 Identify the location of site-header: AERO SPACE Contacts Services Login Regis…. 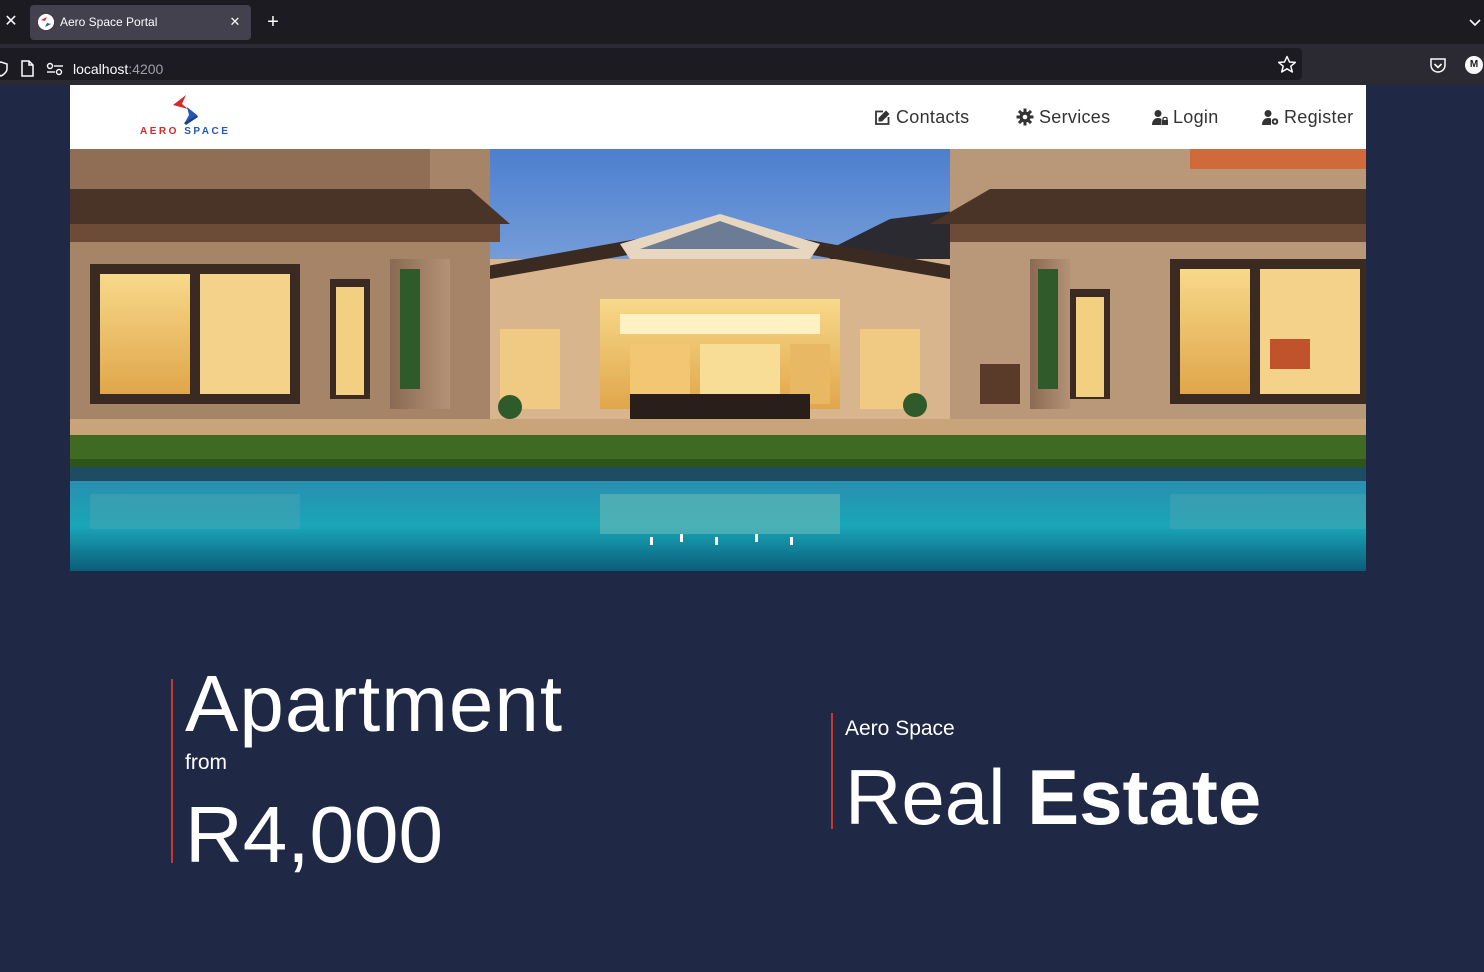
(718, 117).